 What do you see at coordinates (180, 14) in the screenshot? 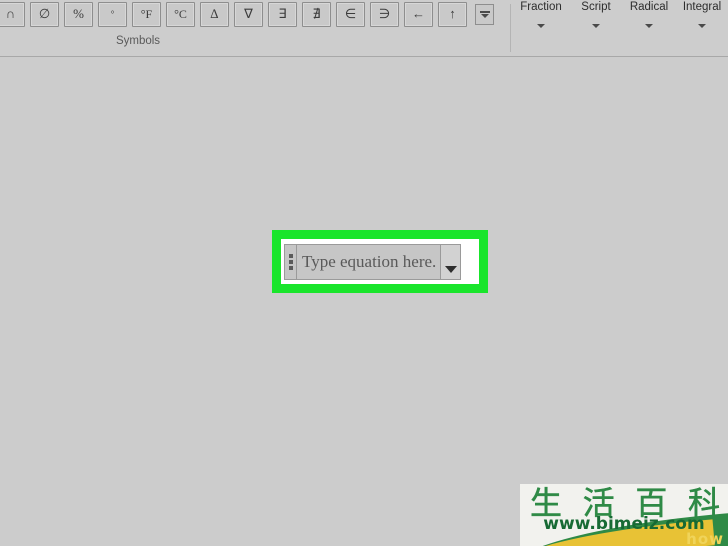
I see `symbol-button-degree-celsius: °C` at bounding box center [180, 14].